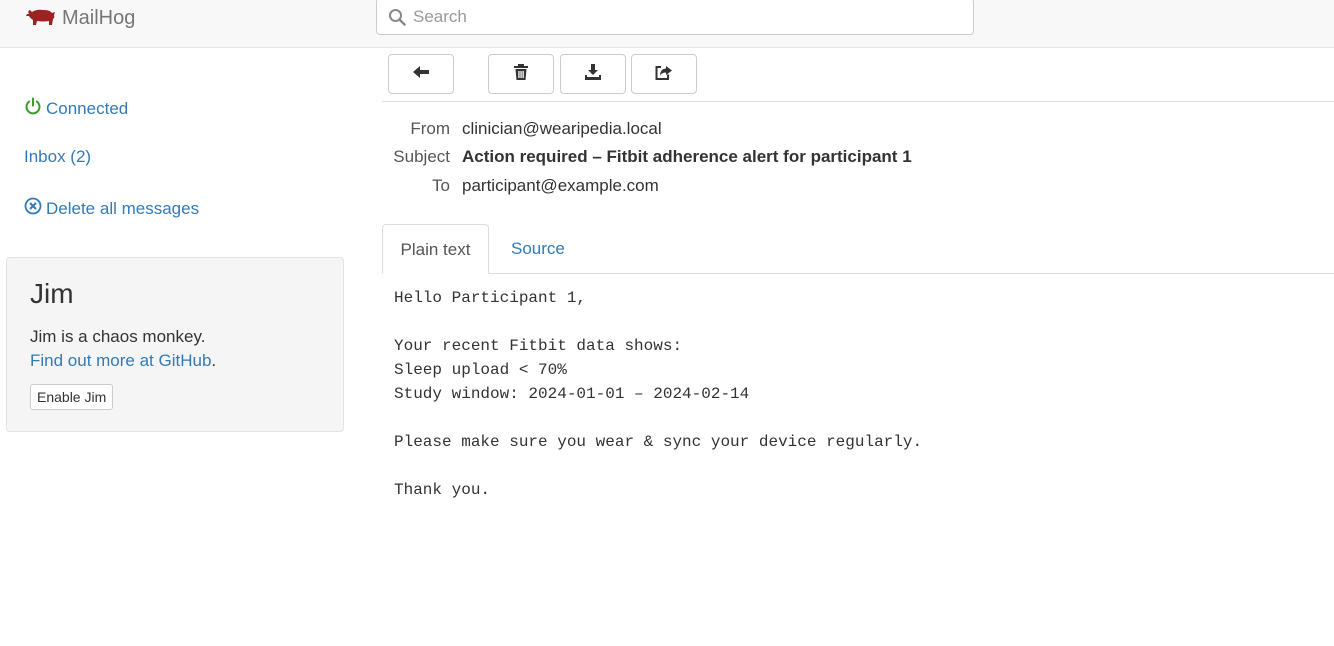 Image resolution: width=1334 pixels, height=646 pixels. I want to click on search-icon, so click(397, 17).